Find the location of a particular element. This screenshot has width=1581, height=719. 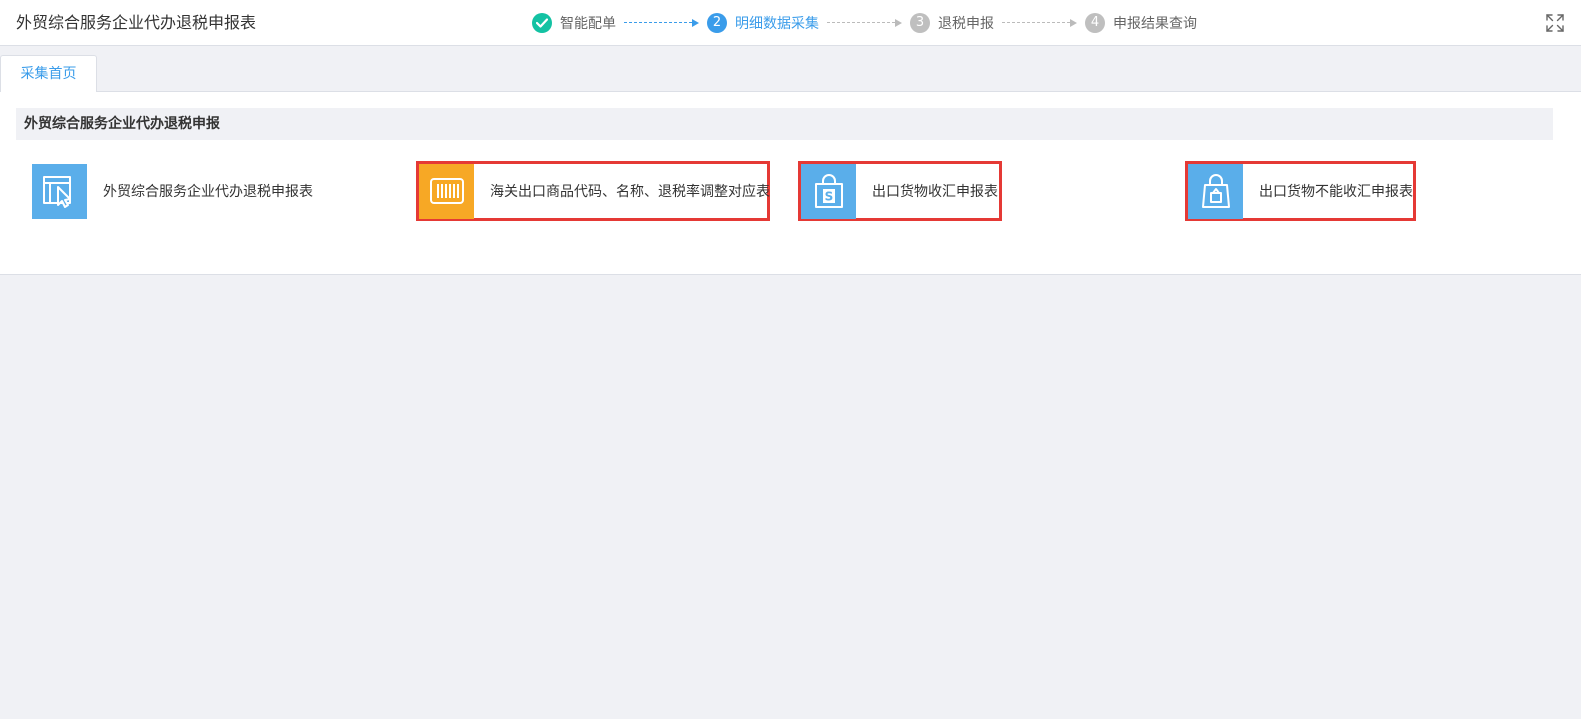

card-export-receipt-form: S 出口货物收汇申报表 is located at coordinates (900, 191).